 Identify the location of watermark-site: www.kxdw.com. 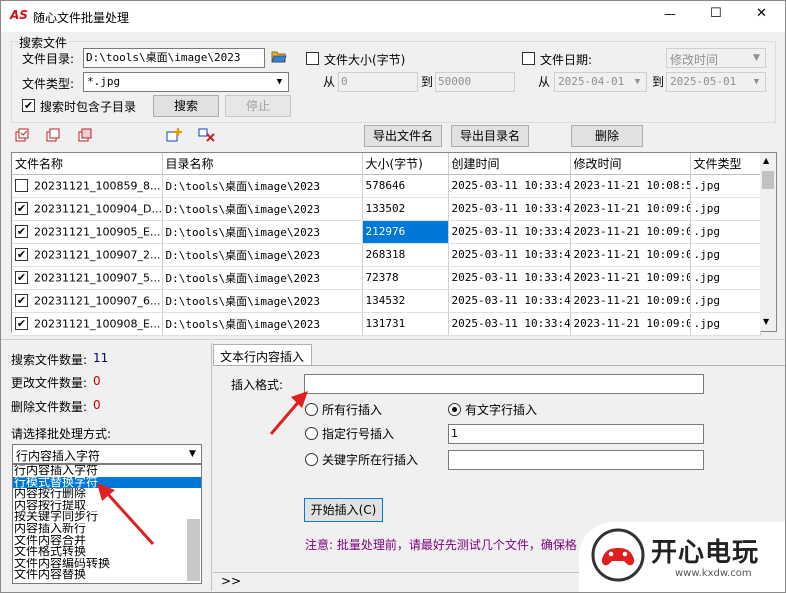
(713, 573).